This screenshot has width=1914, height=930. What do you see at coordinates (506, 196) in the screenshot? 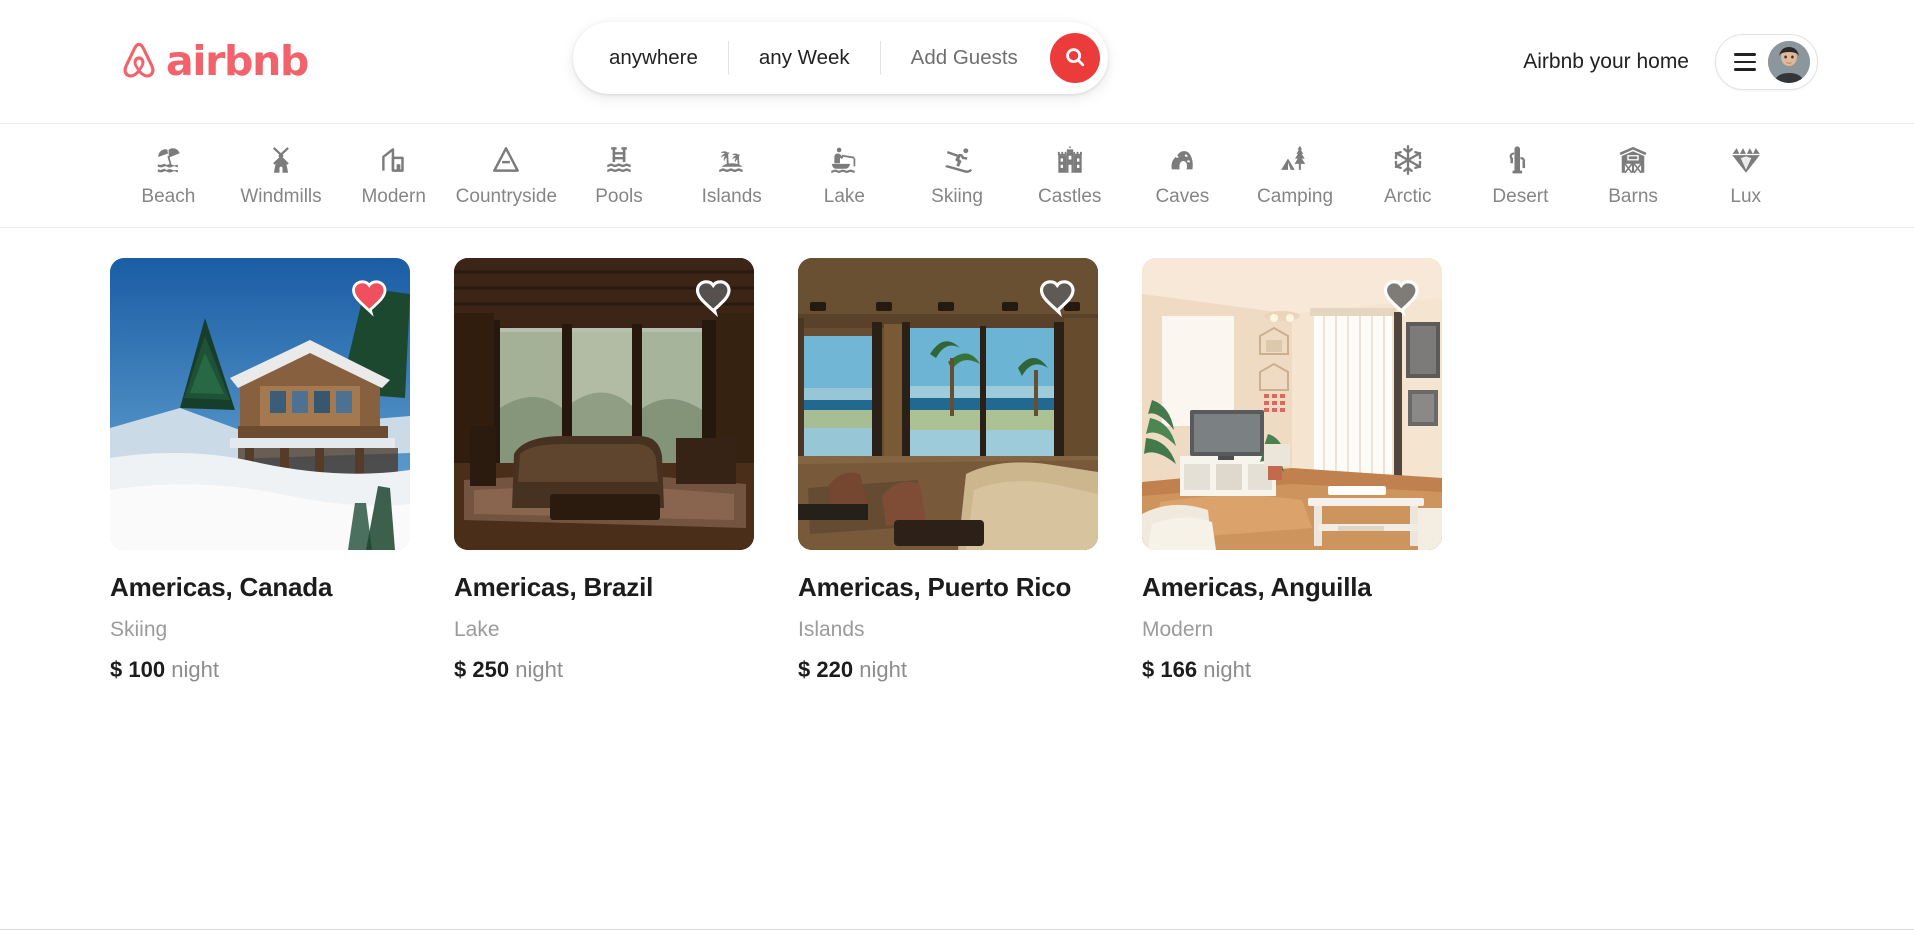
I see `category-label: Countryside` at bounding box center [506, 196].